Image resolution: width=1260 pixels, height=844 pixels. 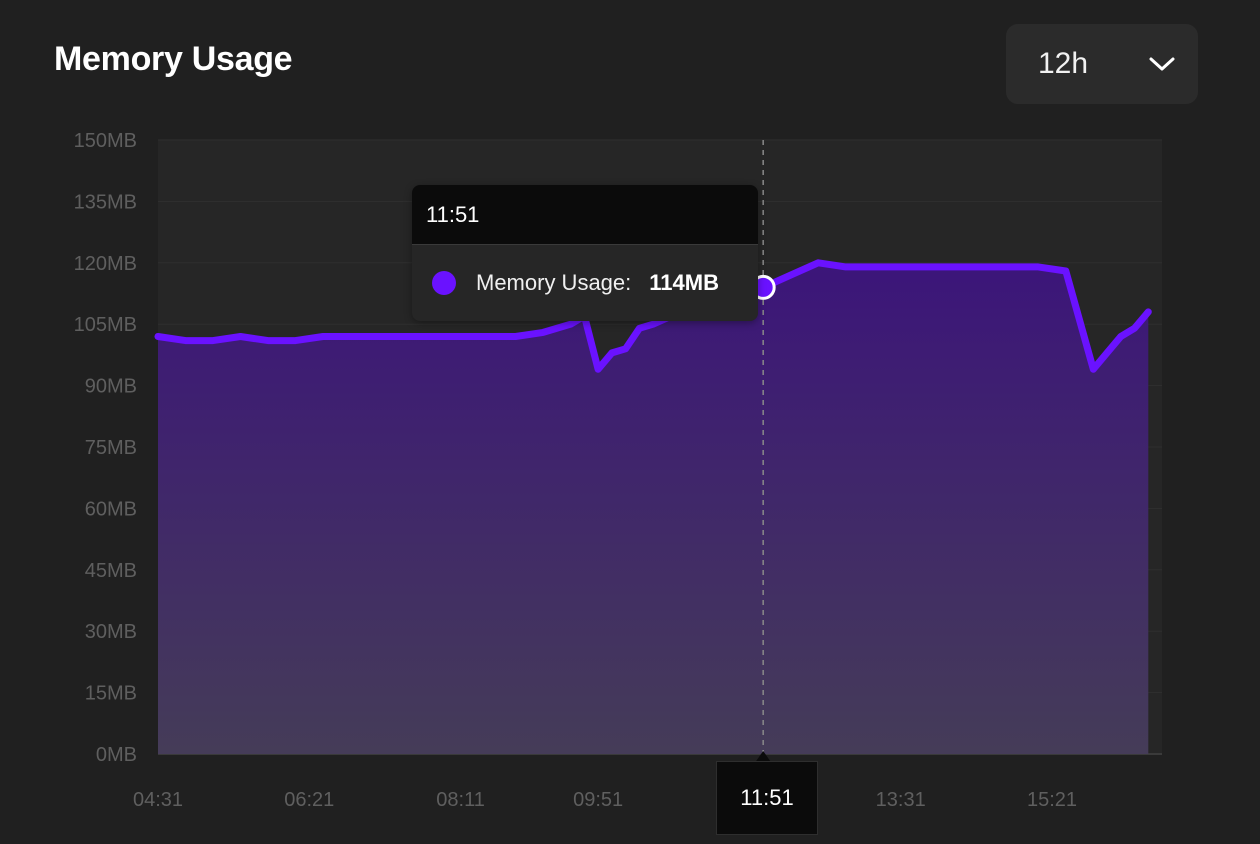 What do you see at coordinates (554, 282) in the screenshot?
I see `tooltip-series-label: Memory Usage:` at bounding box center [554, 282].